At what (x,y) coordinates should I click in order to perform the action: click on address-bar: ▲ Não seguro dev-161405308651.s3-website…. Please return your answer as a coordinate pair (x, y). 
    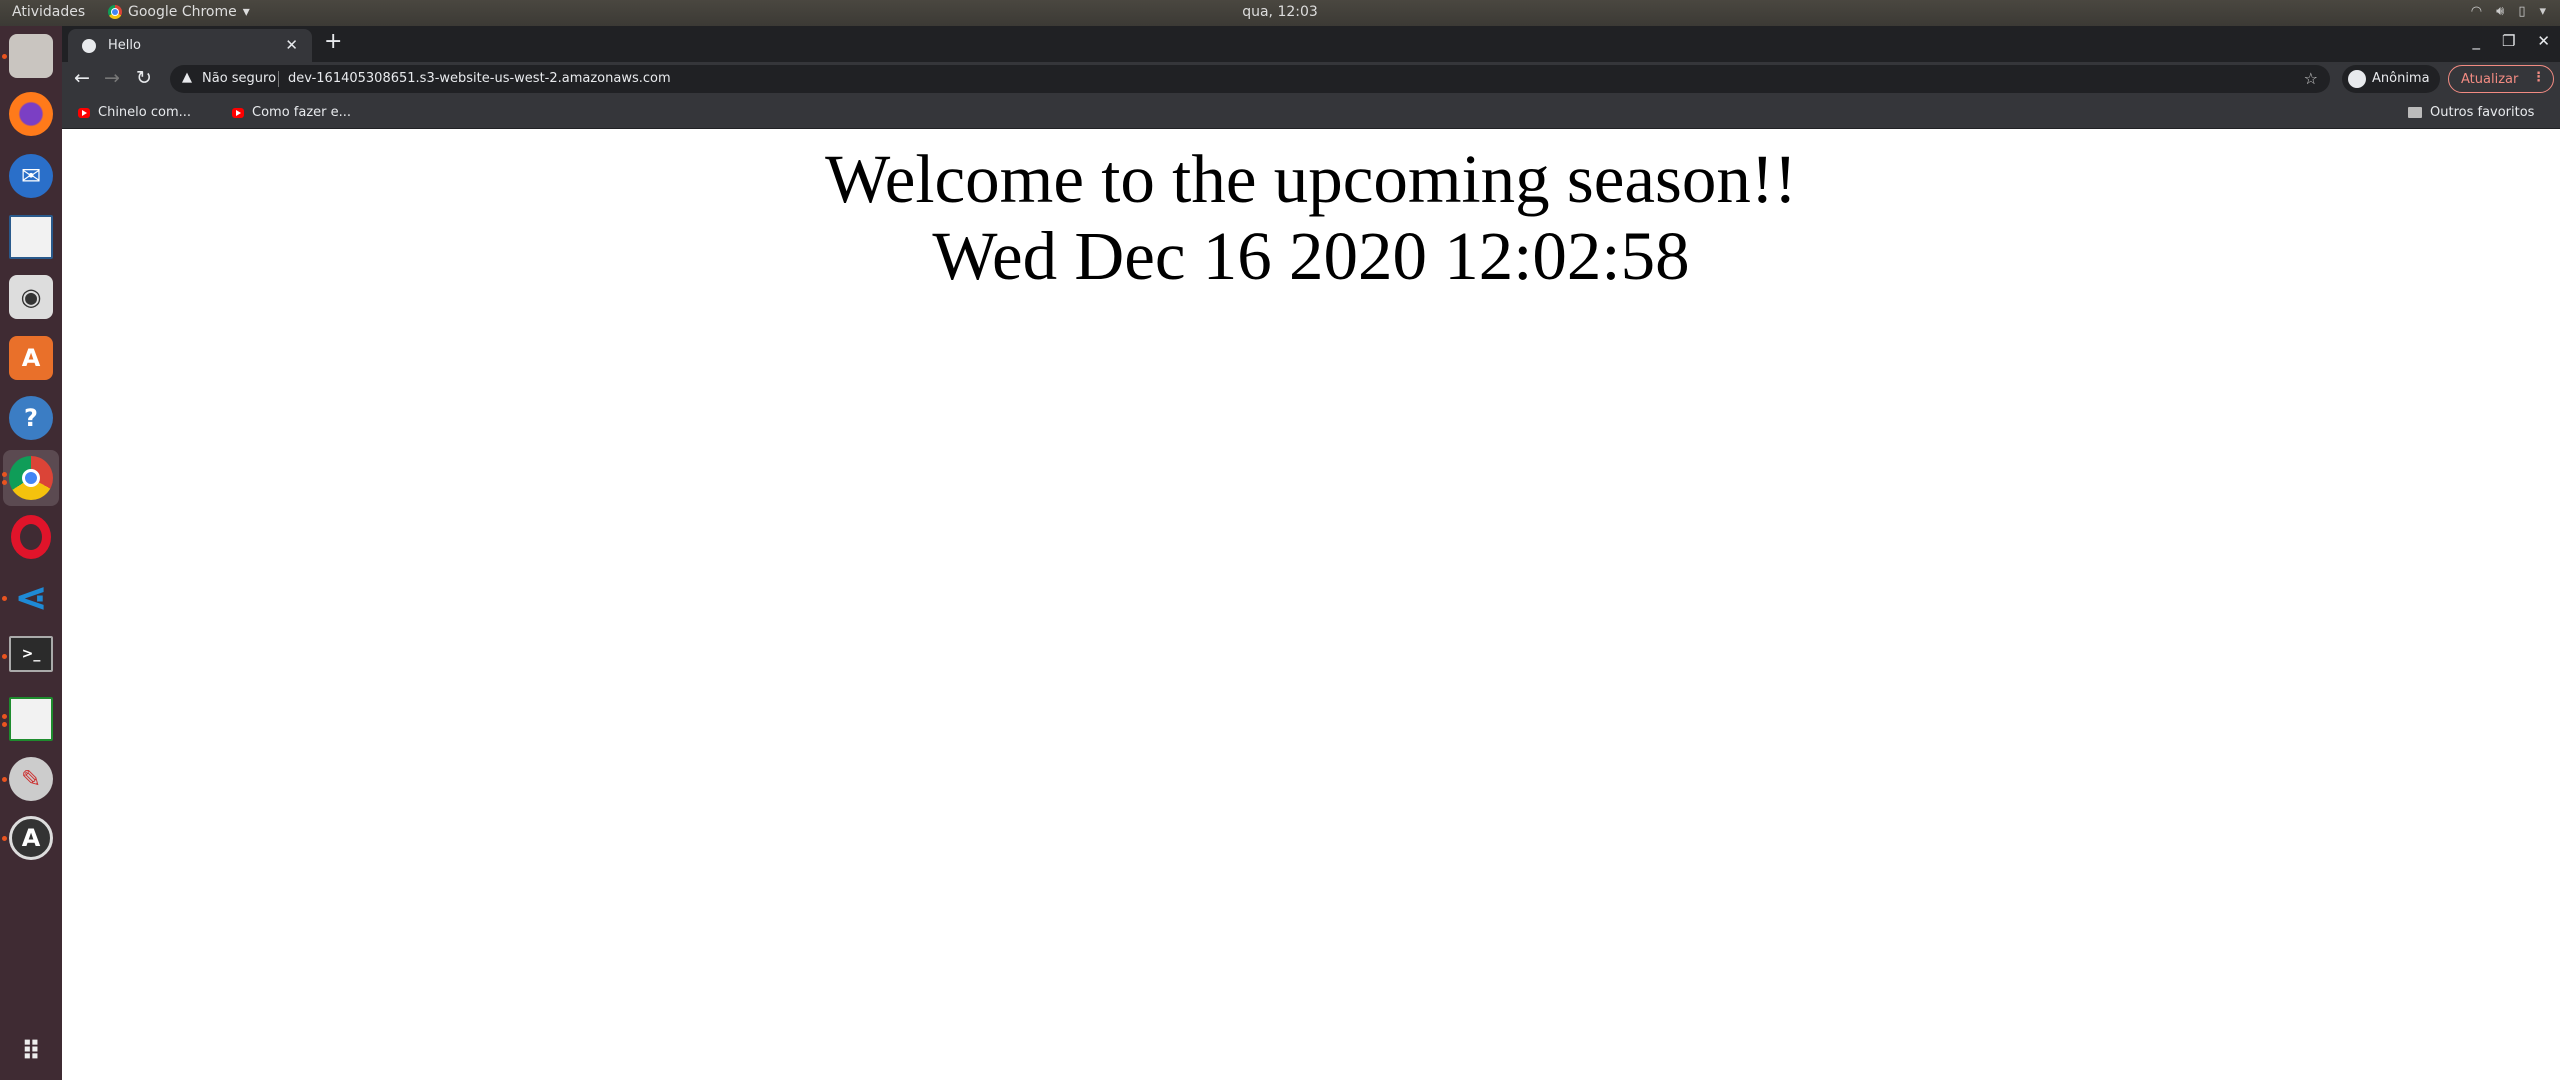
    Looking at the image, I should click on (1250, 79).